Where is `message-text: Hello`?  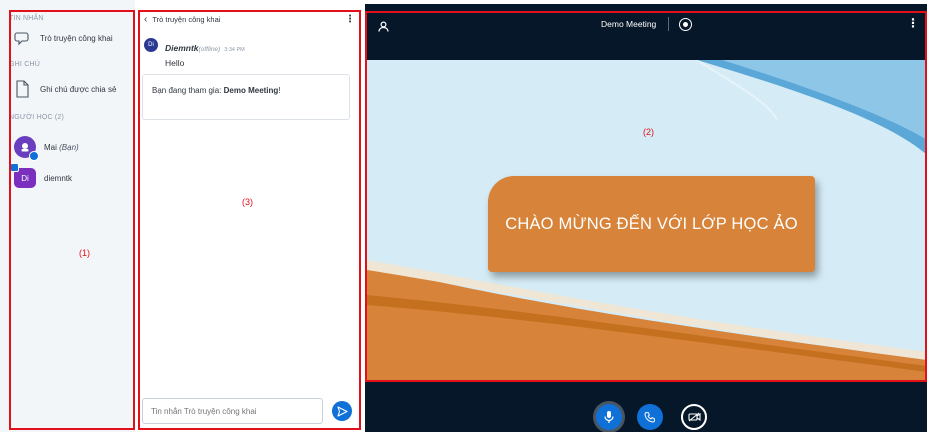 message-text: Hello is located at coordinates (175, 63).